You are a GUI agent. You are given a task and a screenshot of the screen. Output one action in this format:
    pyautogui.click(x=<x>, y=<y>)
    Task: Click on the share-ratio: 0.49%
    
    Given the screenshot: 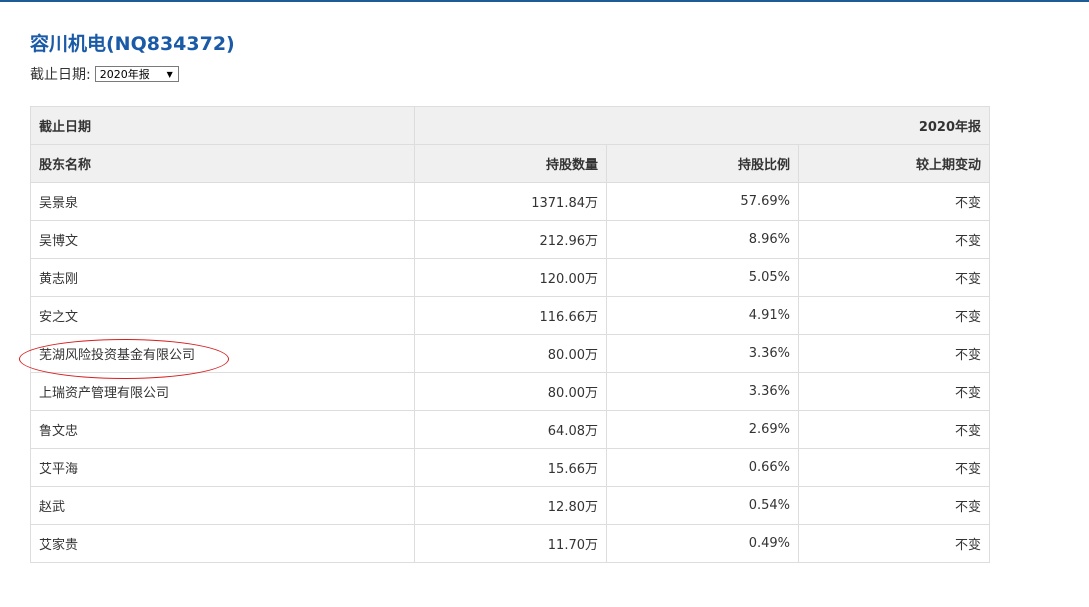 What is the action you would take?
    pyautogui.click(x=702, y=543)
    